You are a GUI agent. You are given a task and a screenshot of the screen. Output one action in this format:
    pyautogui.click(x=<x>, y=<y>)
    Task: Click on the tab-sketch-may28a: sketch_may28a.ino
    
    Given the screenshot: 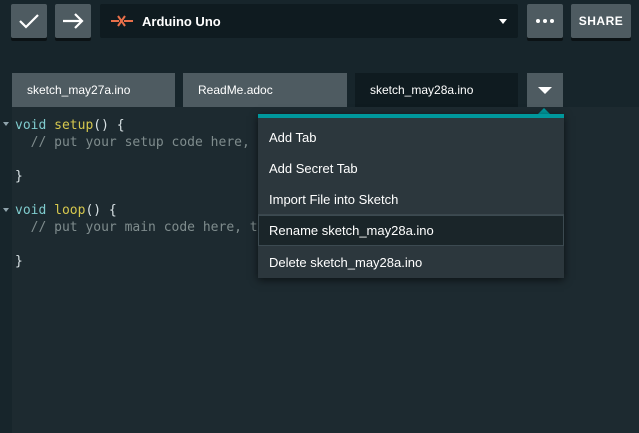 What is the action you would take?
    pyautogui.click(x=436, y=90)
    